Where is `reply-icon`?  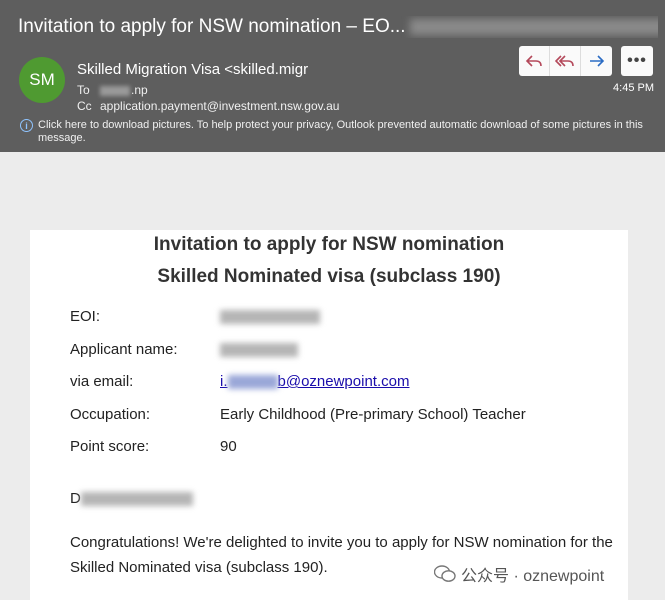 reply-icon is located at coordinates (533, 61).